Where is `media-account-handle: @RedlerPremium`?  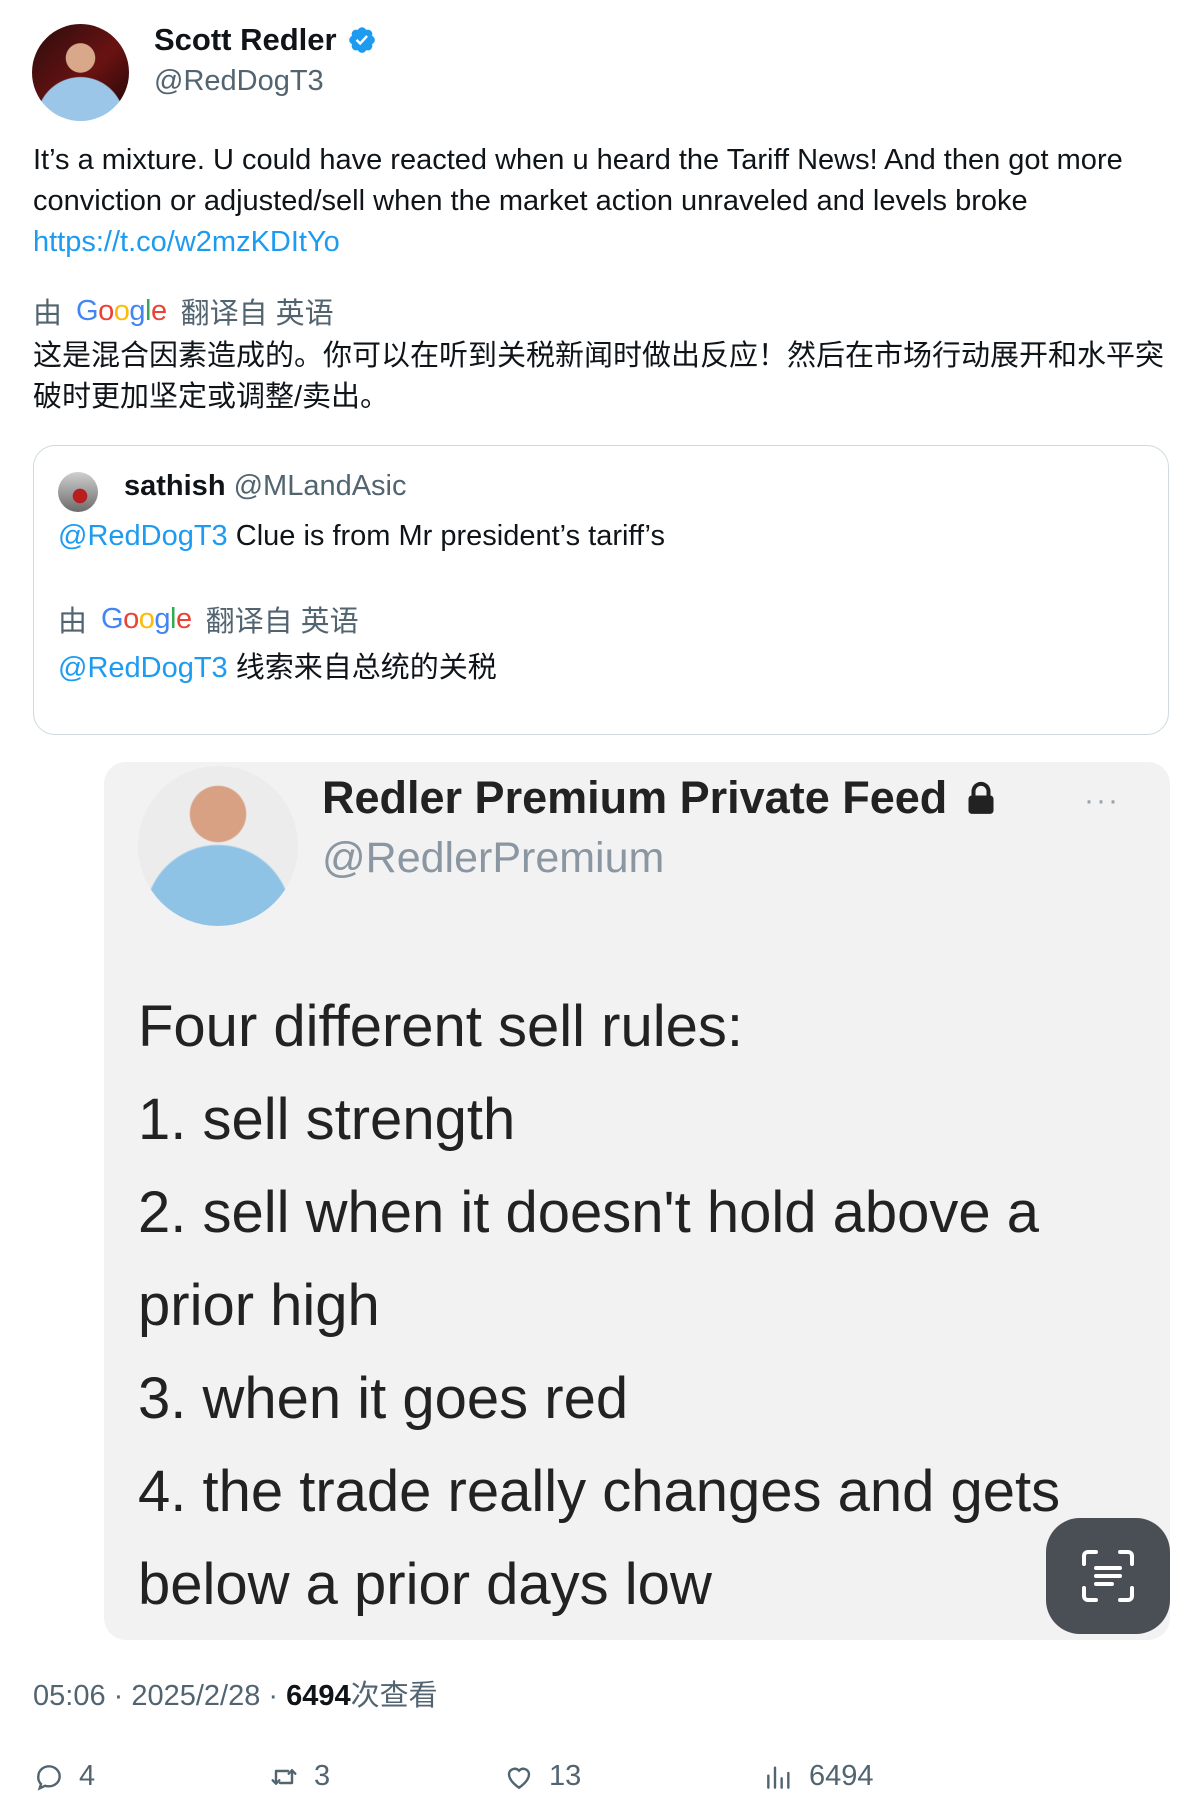 media-account-handle: @RedlerPremium is located at coordinates (493, 858).